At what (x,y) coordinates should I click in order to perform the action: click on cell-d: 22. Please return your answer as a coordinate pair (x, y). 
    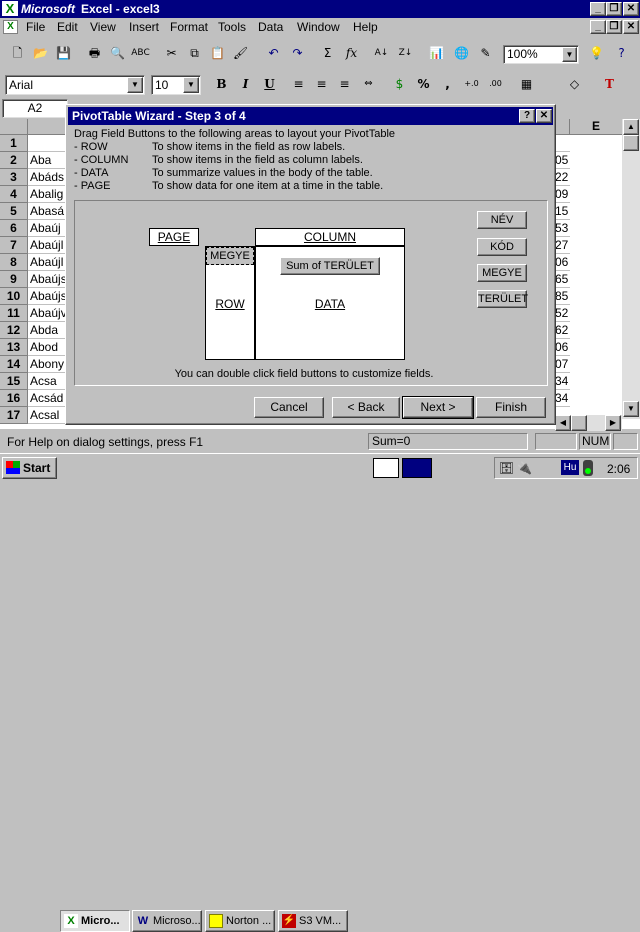
    Looking at the image, I should click on (562, 177).